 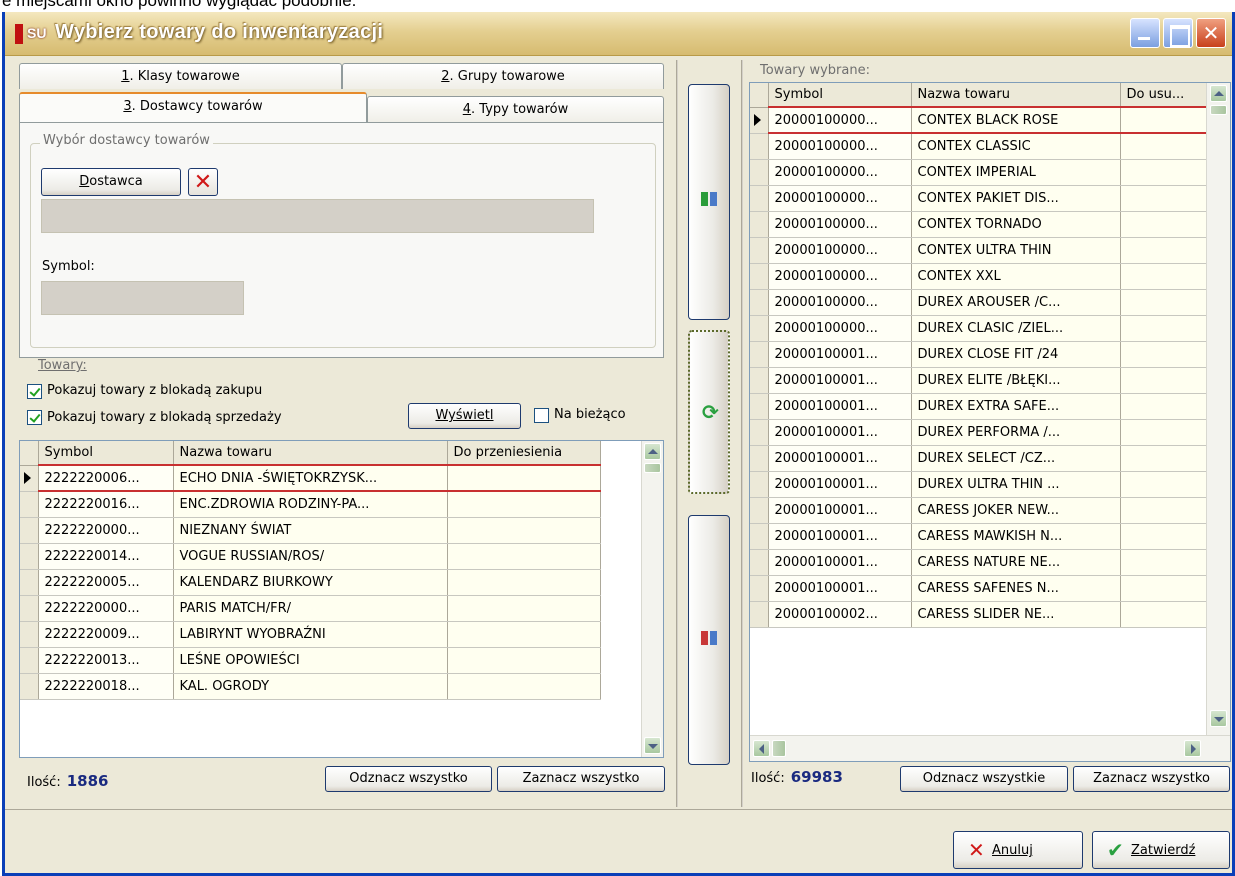 What do you see at coordinates (1211, 33) in the screenshot?
I see `close-button: ✕` at bounding box center [1211, 33].